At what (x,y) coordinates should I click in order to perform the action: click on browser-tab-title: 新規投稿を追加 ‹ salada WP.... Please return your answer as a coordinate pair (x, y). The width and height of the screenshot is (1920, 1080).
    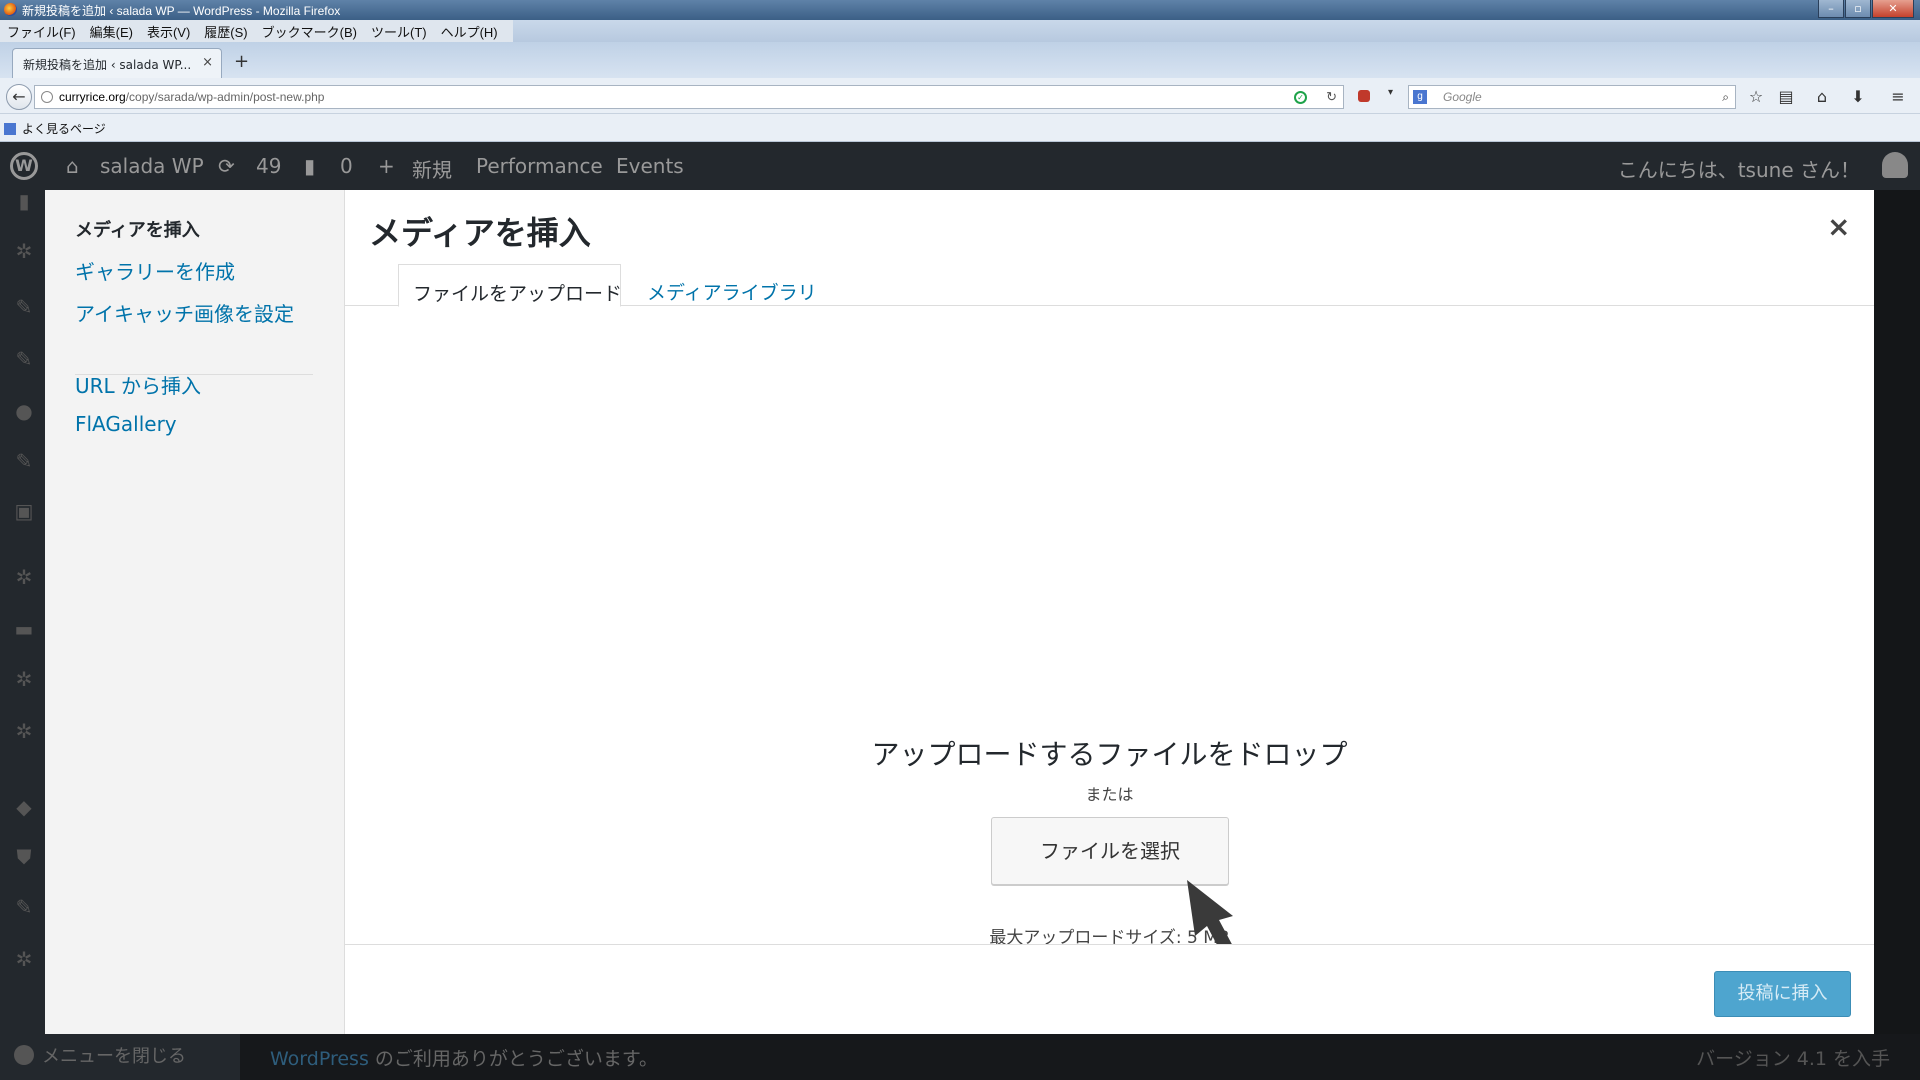
    Looking at the image, I should click on (107, 65).